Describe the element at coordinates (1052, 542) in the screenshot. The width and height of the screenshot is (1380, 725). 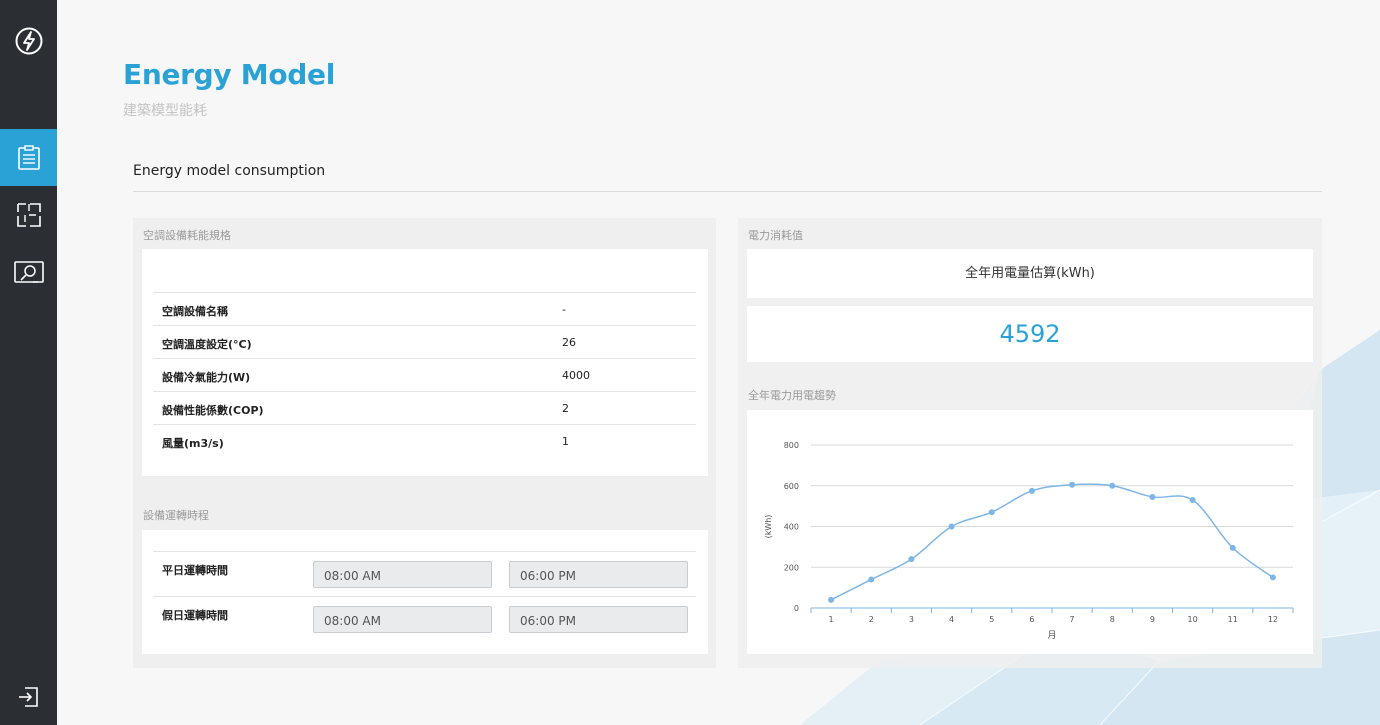
I see `series-line` at that location.